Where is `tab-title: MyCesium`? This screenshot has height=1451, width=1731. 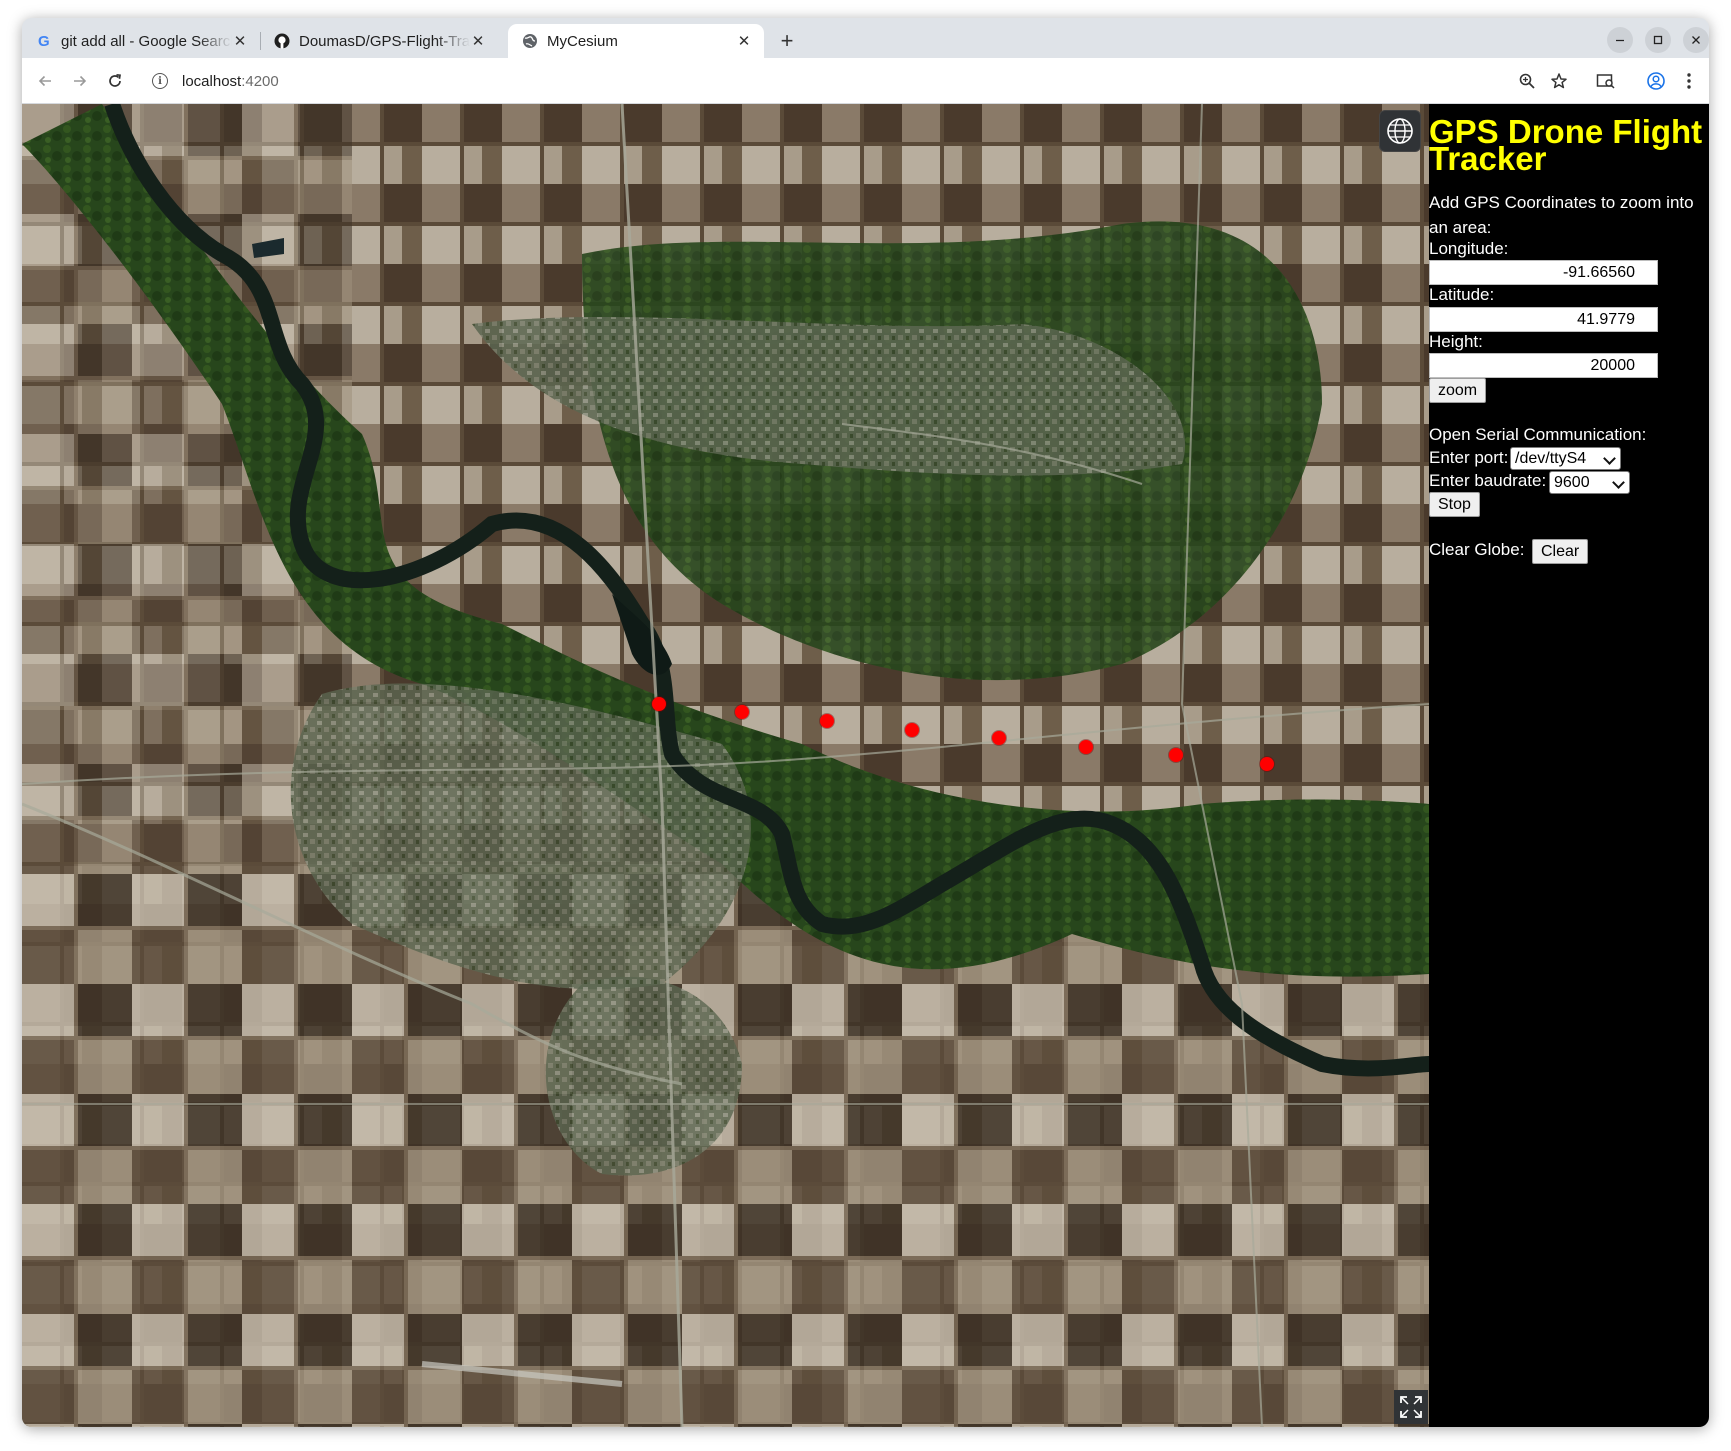 tab-title: MyCesium is located at coordinates (582, 41).